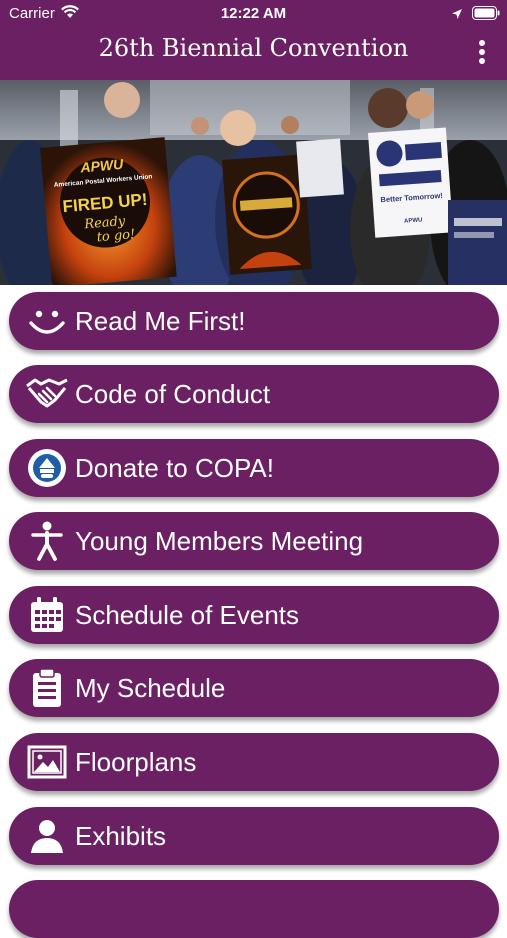 The width and height of the screenshot is (507, 938). I want to click on menu-exhibits: Exhibits, so click(254, 836).